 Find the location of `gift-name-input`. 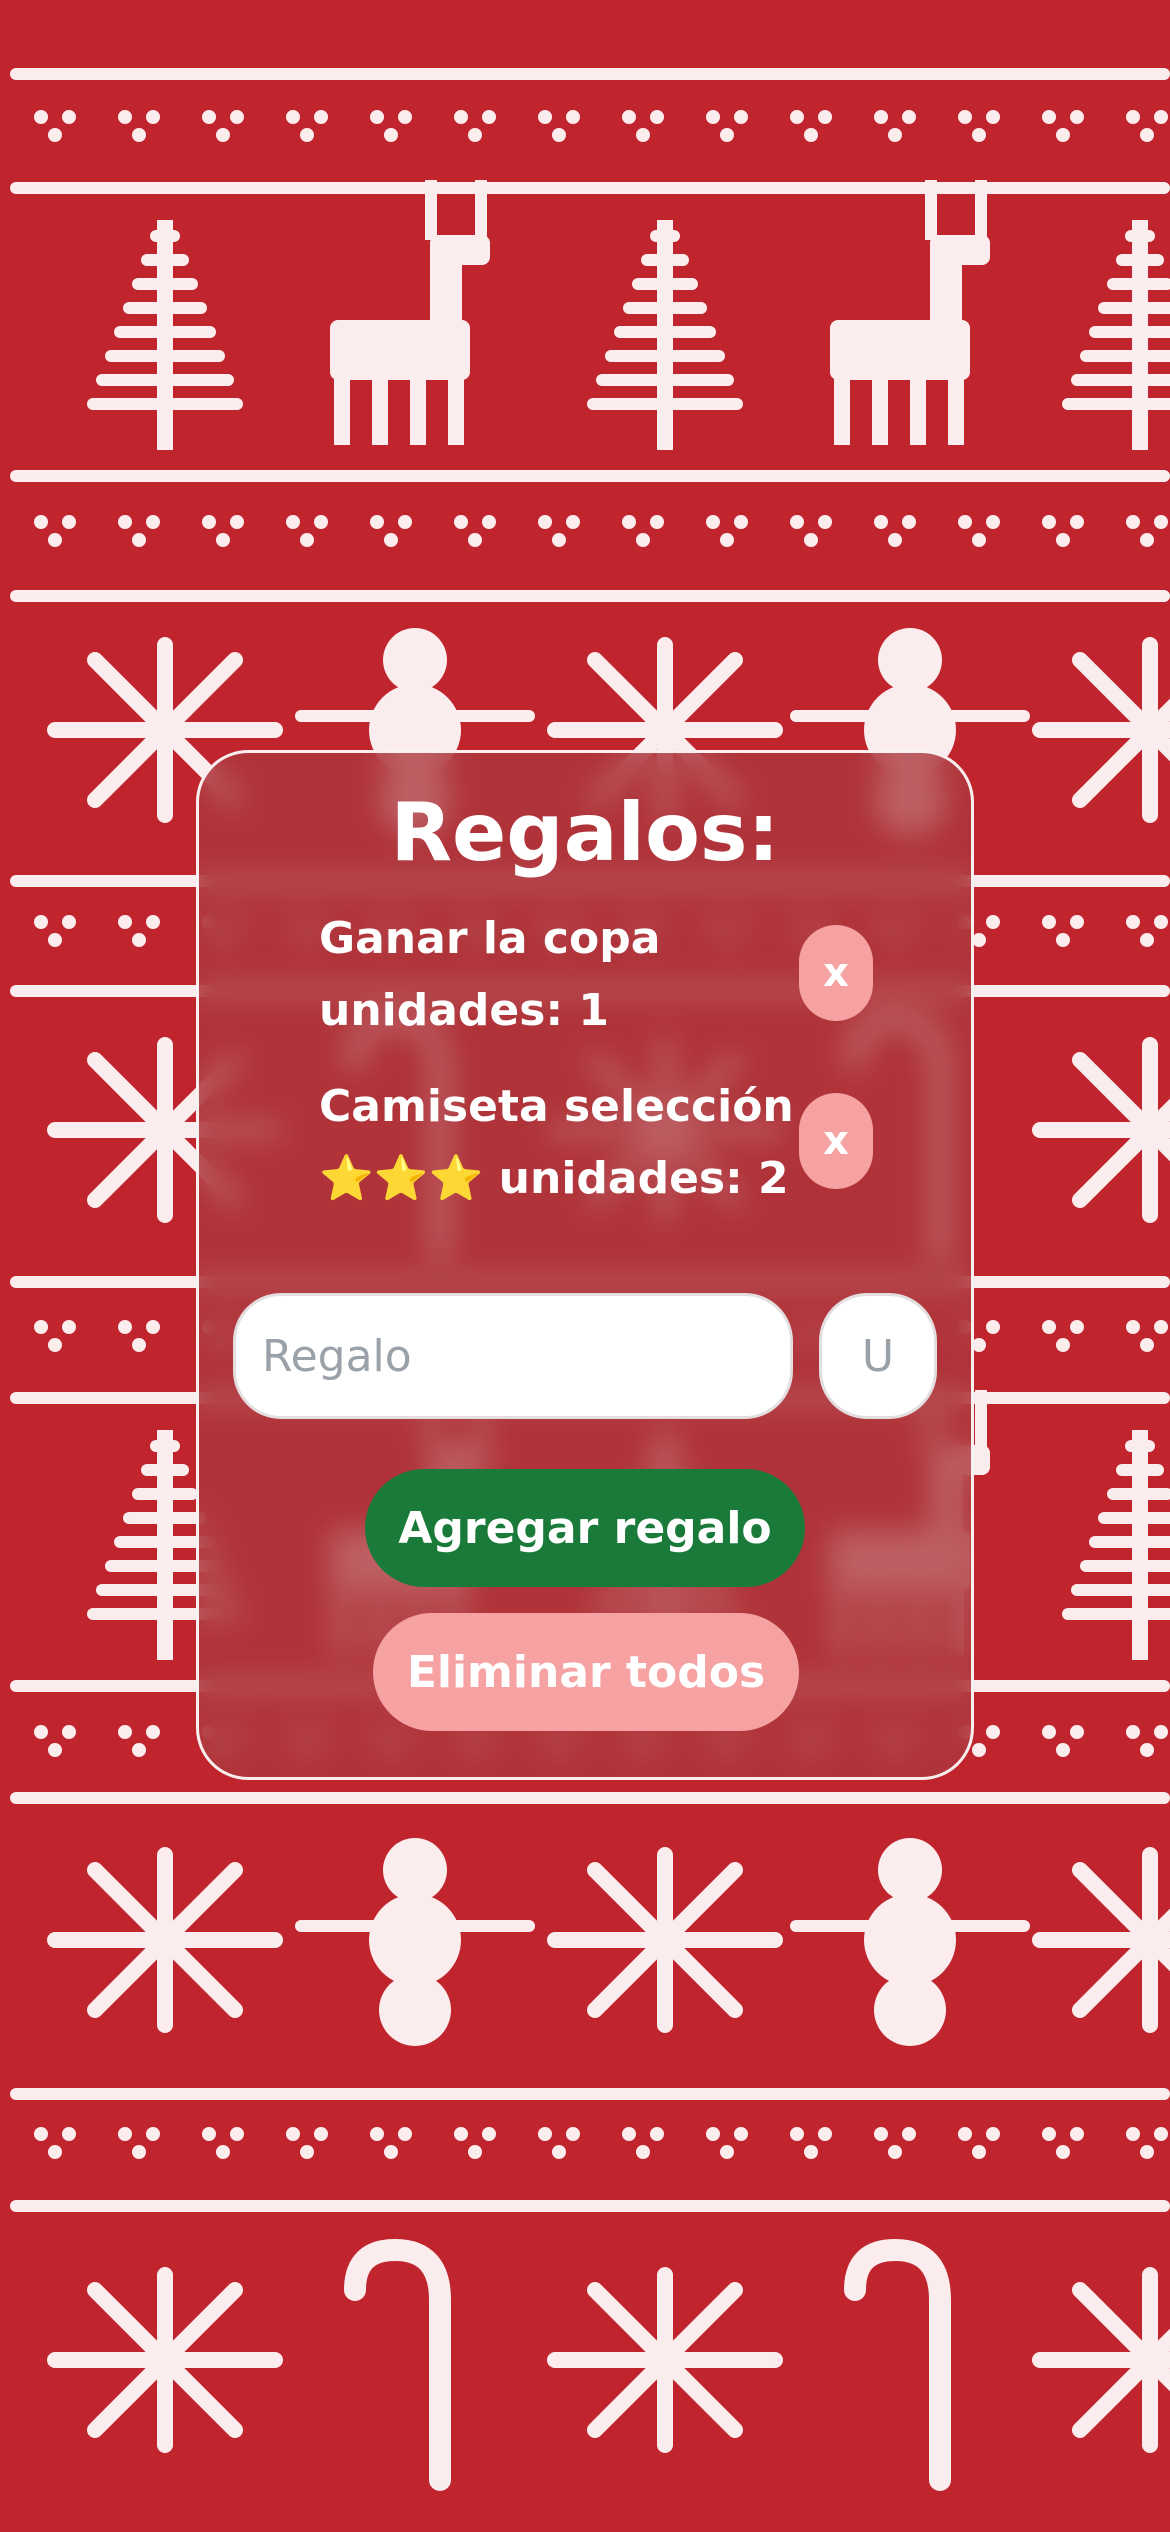

gift-name-input is located at coordinates (513, 1356).